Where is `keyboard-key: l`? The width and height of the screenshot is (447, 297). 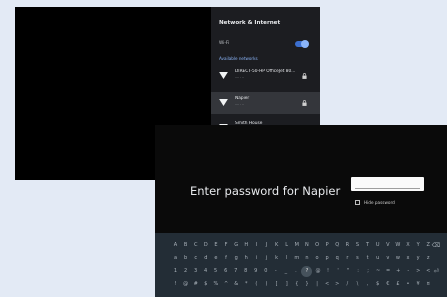 keyboard-key: l is located at coordinates (286, 258).